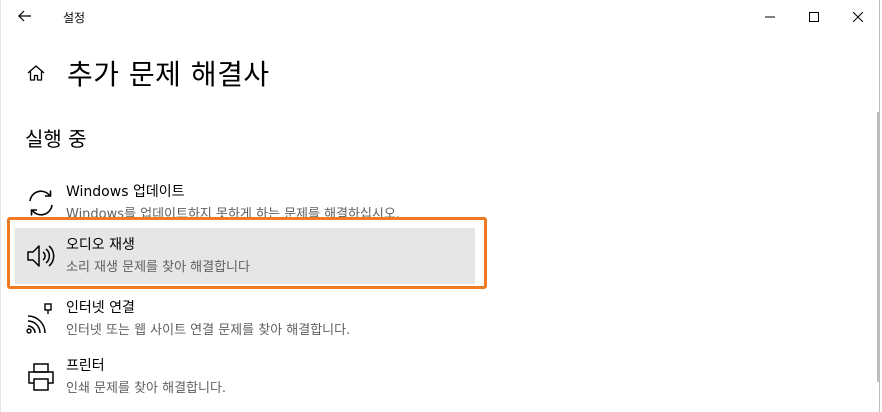 The height and width of the screenshot is (412, 882). Describe the element at coordinates (41, 377) in the screenshot. I see `printer-icon` at that location.